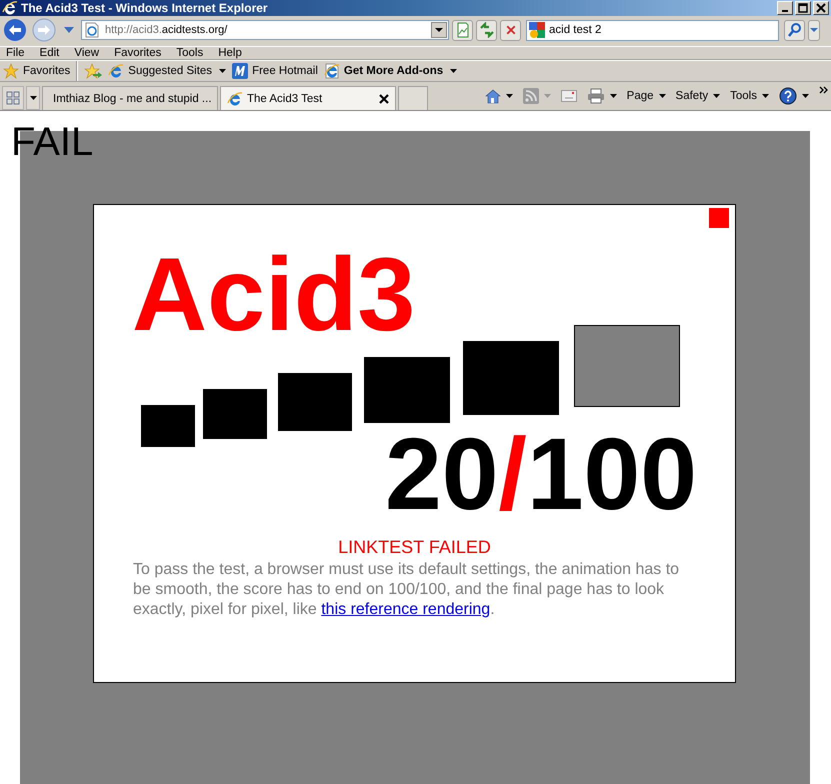  What do you see at coordinates (441, 474) in the screenshot?
I see `score-value: 20` at bounding box center [441, 474].